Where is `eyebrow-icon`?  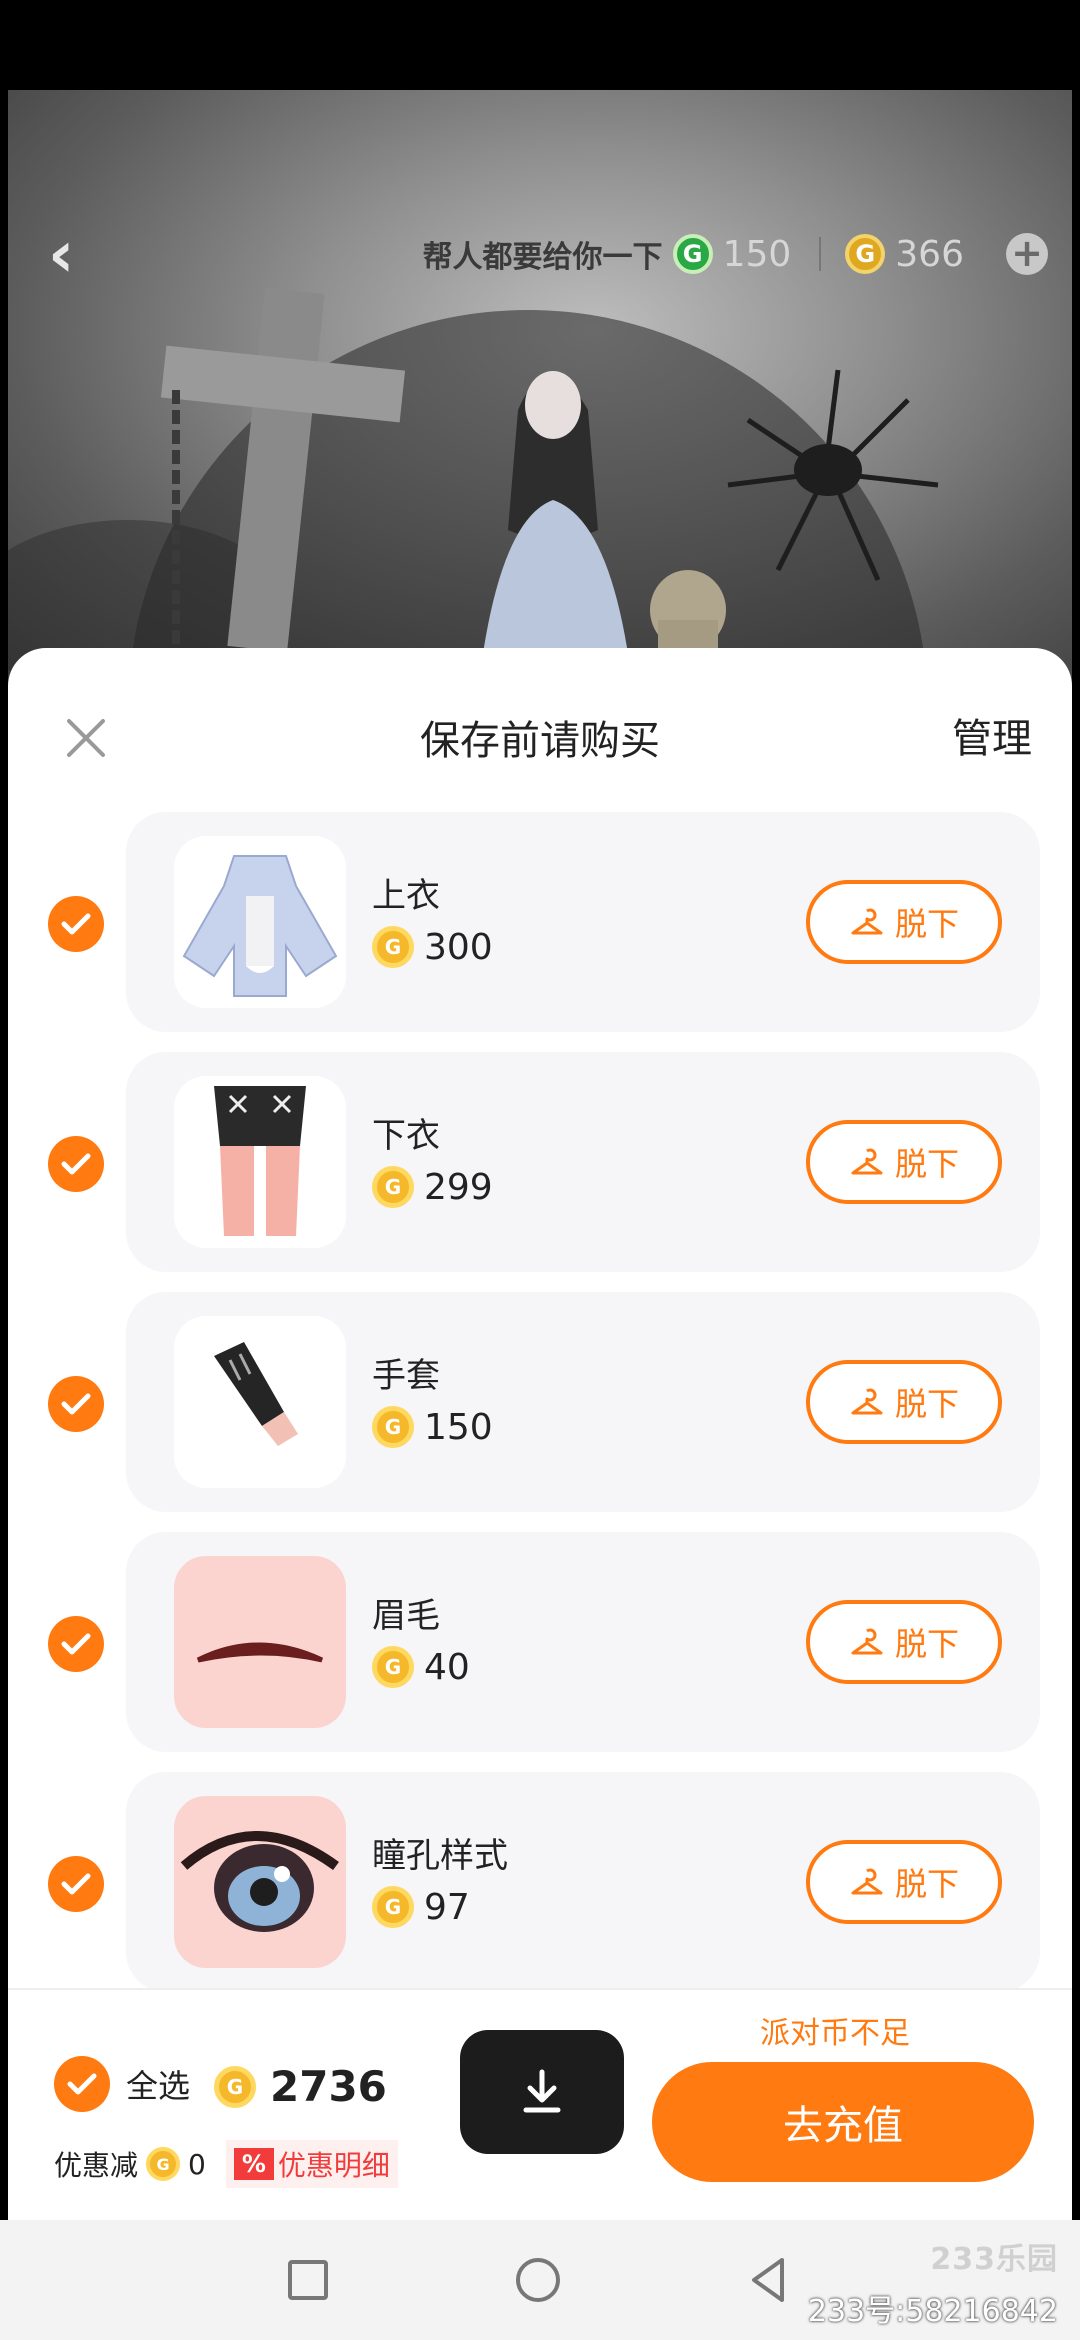 eyebrow-icon is located at coordinates (260, 1652).